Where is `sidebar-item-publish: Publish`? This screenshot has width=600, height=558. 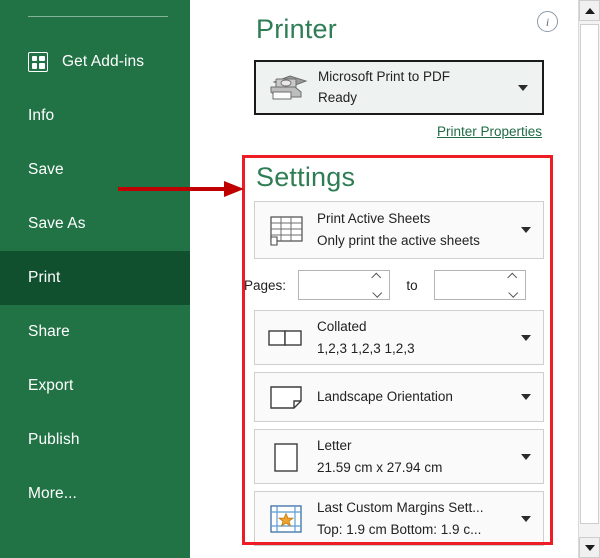
sidebar-item-publish: Publish is located at coordinates (95, 440).